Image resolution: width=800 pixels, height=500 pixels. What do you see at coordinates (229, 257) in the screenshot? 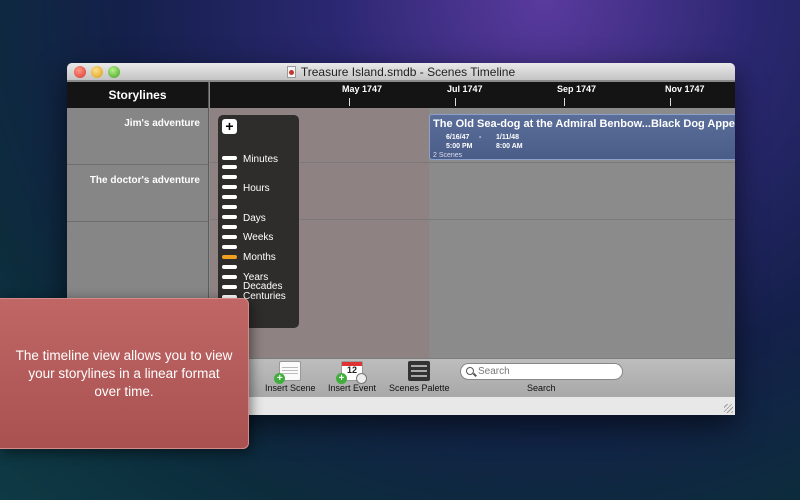
I see `zoom-notch-months-active` at bounding box center [229, 257].